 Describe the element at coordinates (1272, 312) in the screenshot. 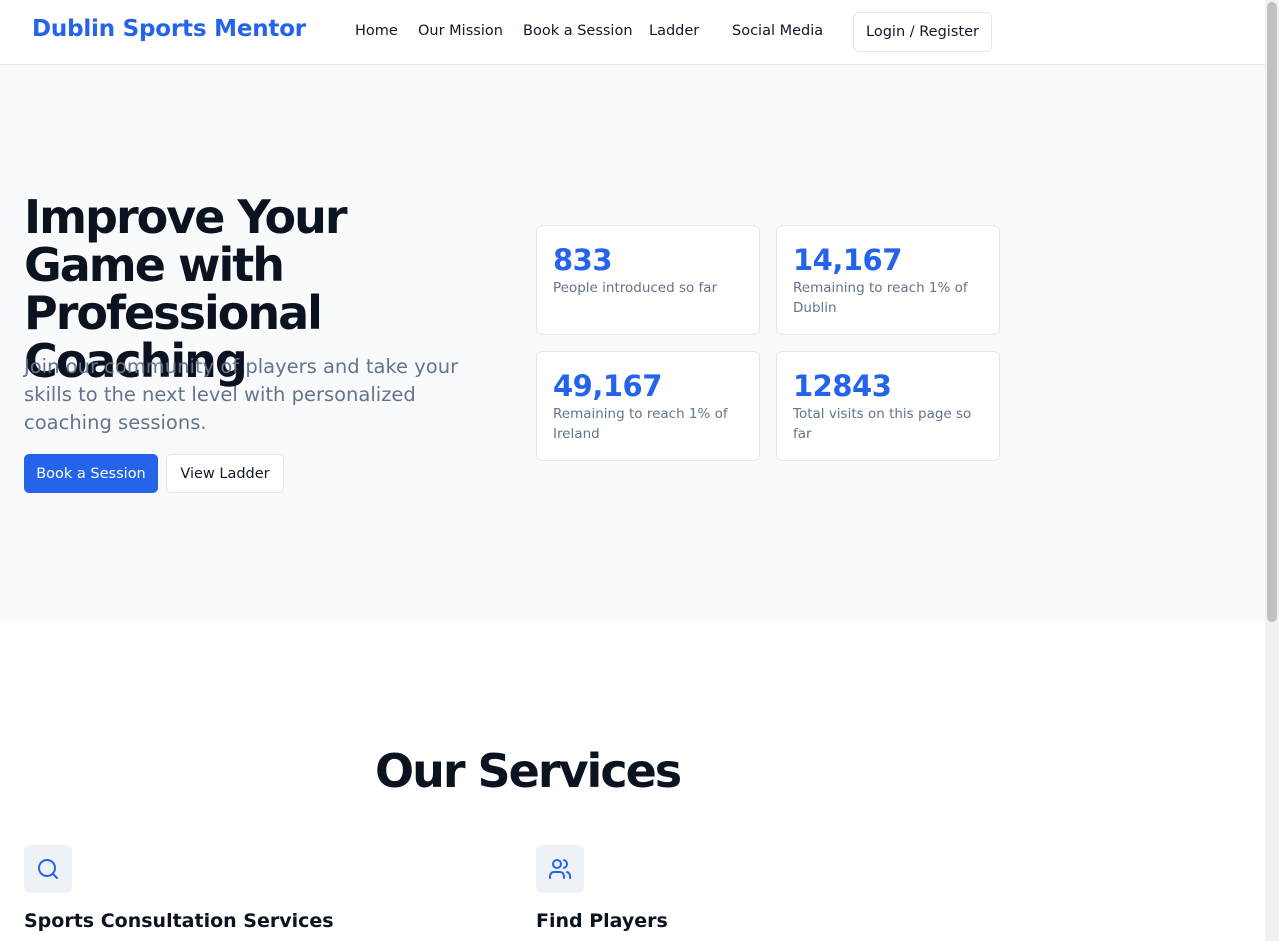

I see `scrollbar-thumb` at that location.